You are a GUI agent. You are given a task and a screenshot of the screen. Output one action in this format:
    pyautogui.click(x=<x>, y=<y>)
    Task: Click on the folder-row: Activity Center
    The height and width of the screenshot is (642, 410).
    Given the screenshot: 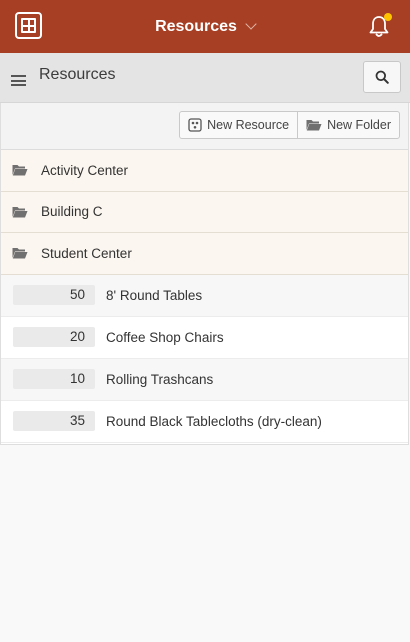 What is the action you would take?
    pyautogui.click(x=204, y=171)
    